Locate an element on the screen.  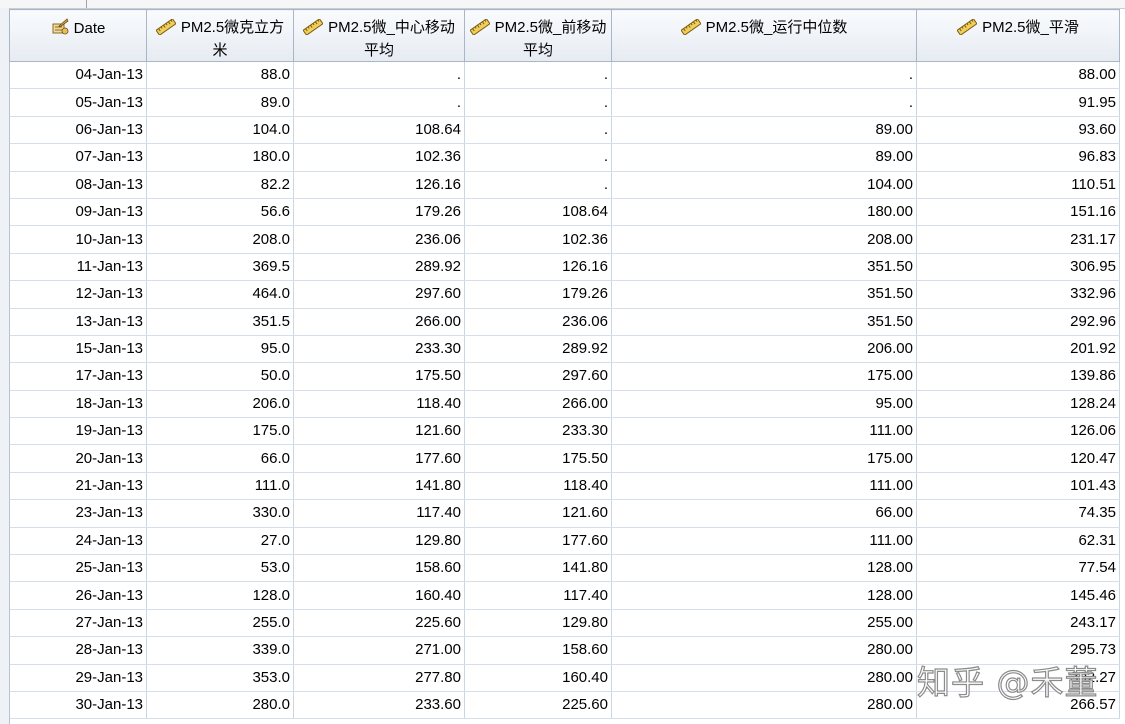
cell-smooth: 96.83 is located at coordinates (1018, 157).